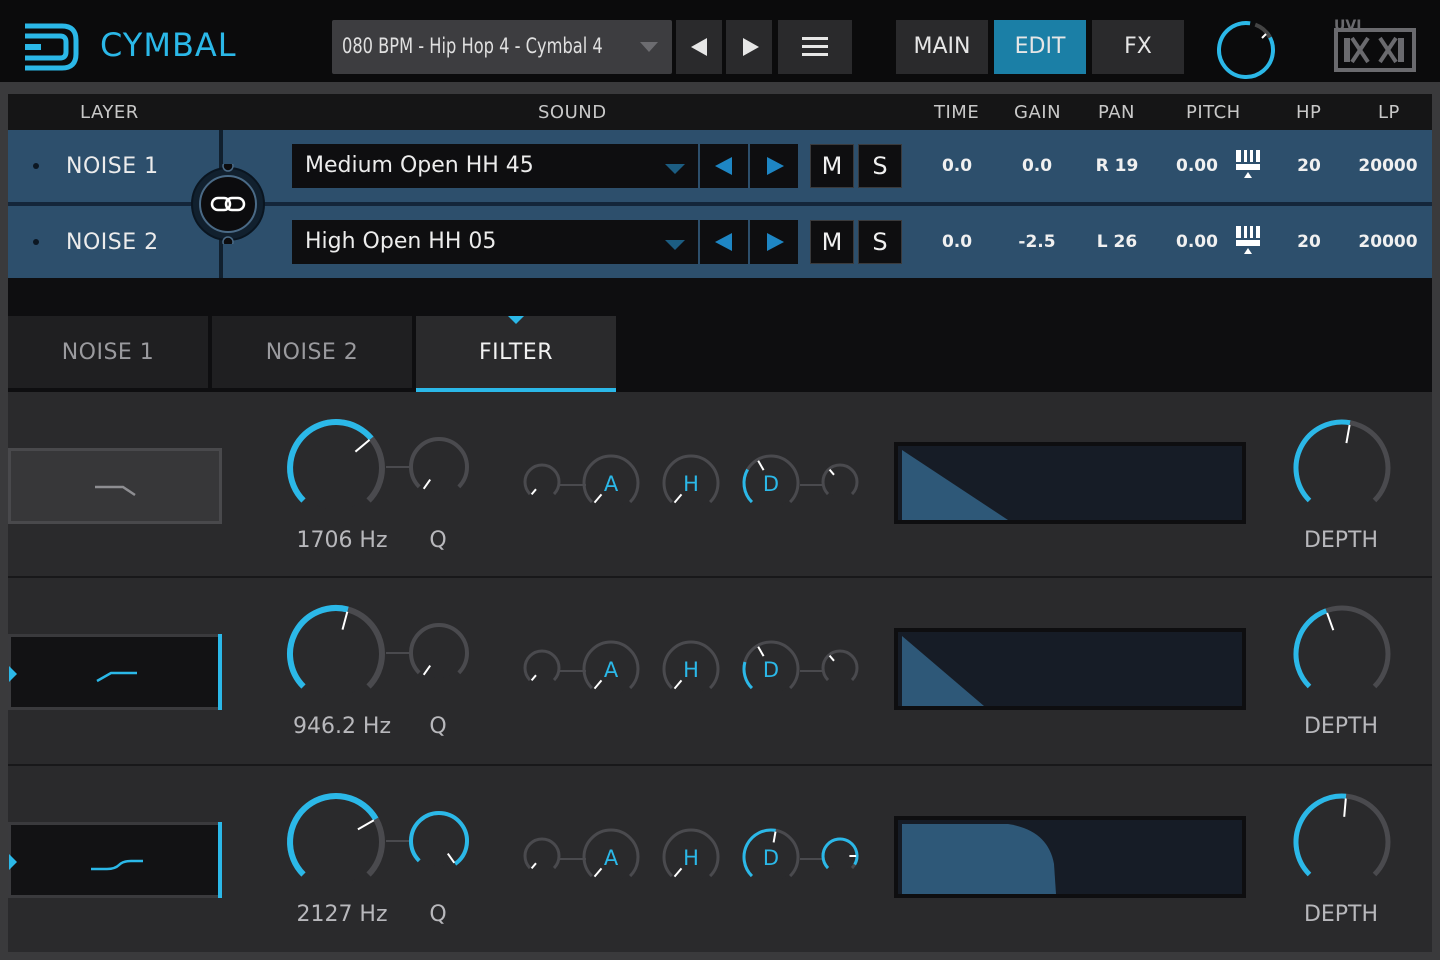 The height and width of the screenshot is (960, 1440). I want to click on cutoff-value: 1706 Hz, so click(342, 540).